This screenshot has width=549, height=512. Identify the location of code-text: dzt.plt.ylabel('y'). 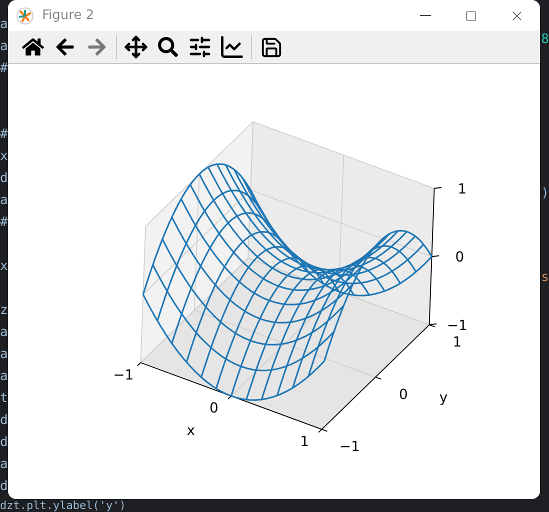
(63, 506).